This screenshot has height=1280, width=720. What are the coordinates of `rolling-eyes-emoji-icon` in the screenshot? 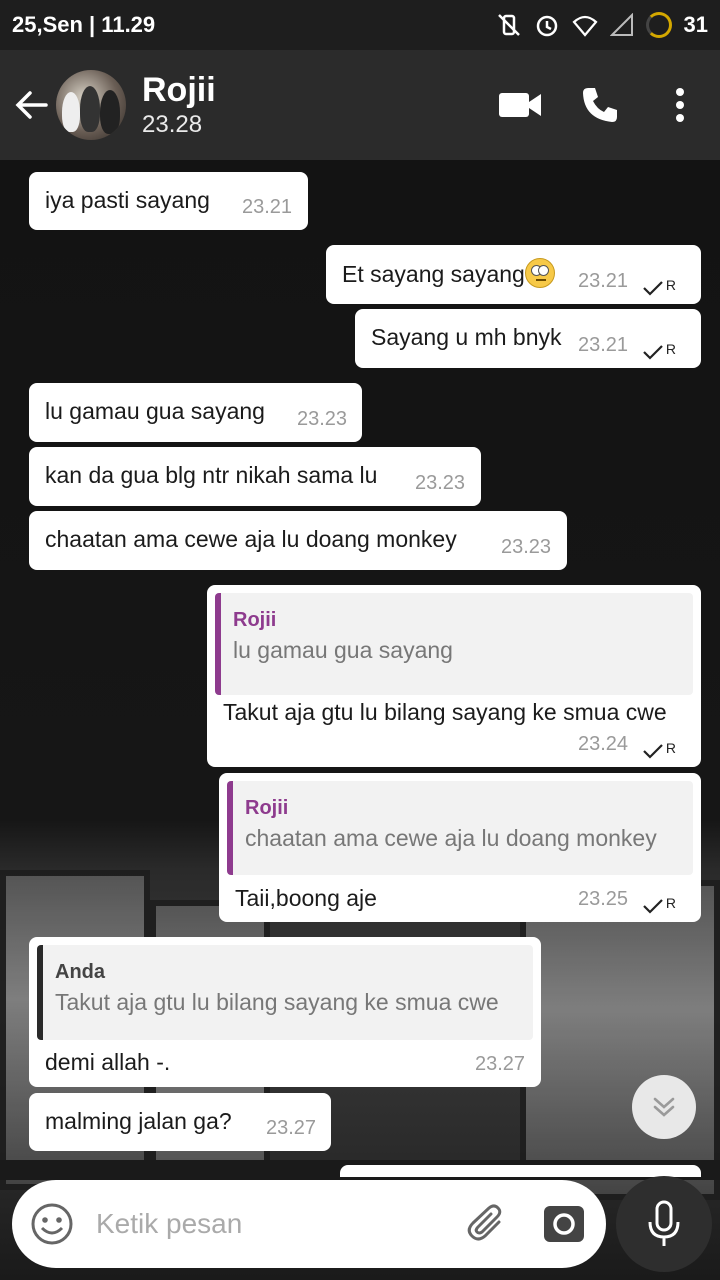 It's located at (539, 273).